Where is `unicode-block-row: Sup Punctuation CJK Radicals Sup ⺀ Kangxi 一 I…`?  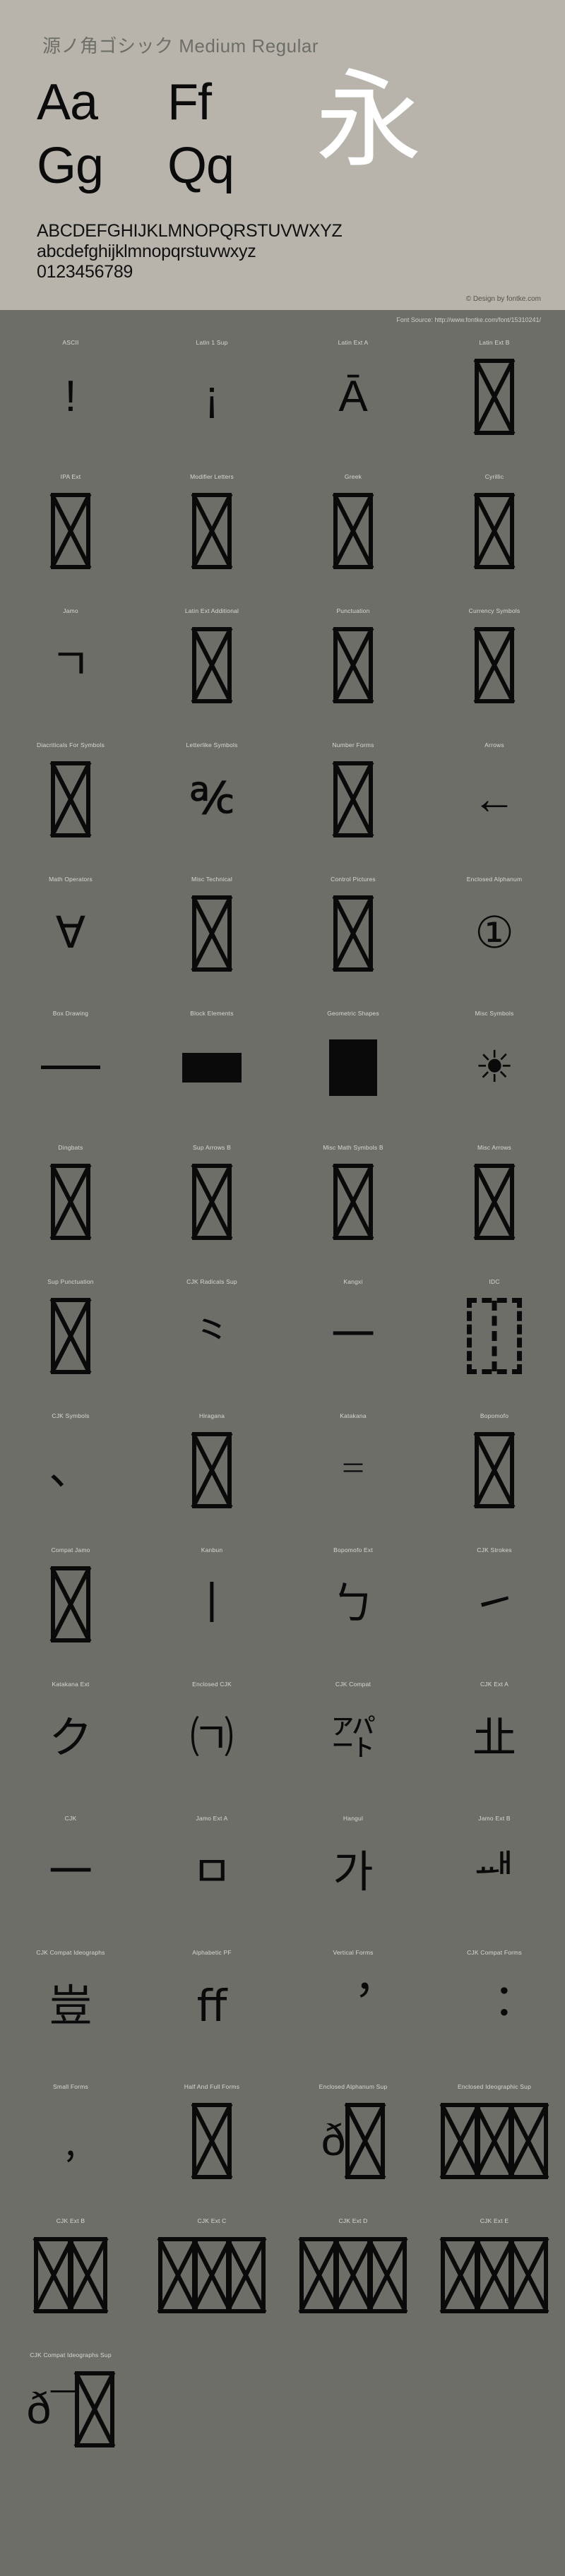 unicode-block-row: Sup Punctuation CJK Radicals Sup ⺀ Kangxi 一 I… is located at coordinates (282, 1340).